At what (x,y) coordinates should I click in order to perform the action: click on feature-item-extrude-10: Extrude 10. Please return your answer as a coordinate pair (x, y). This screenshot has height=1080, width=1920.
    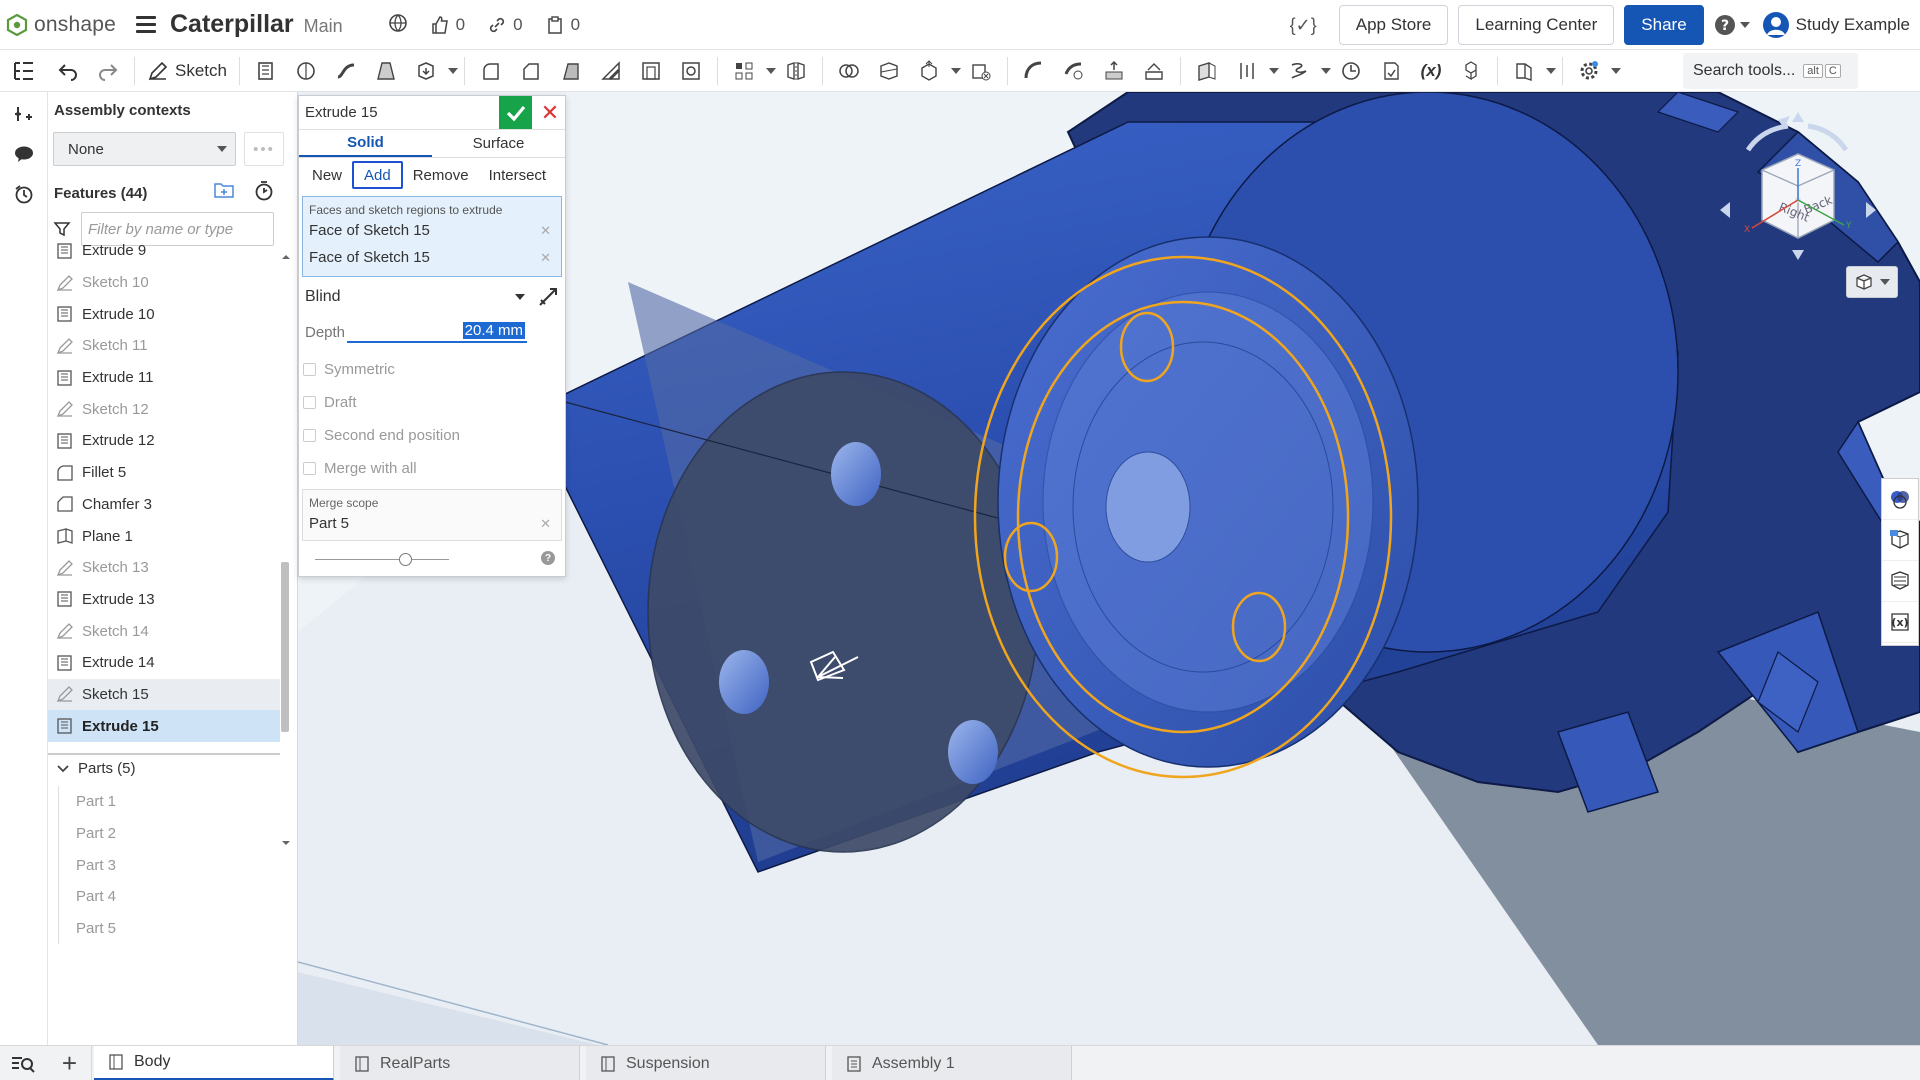
    Looking at the image, I should click on (164, 314).